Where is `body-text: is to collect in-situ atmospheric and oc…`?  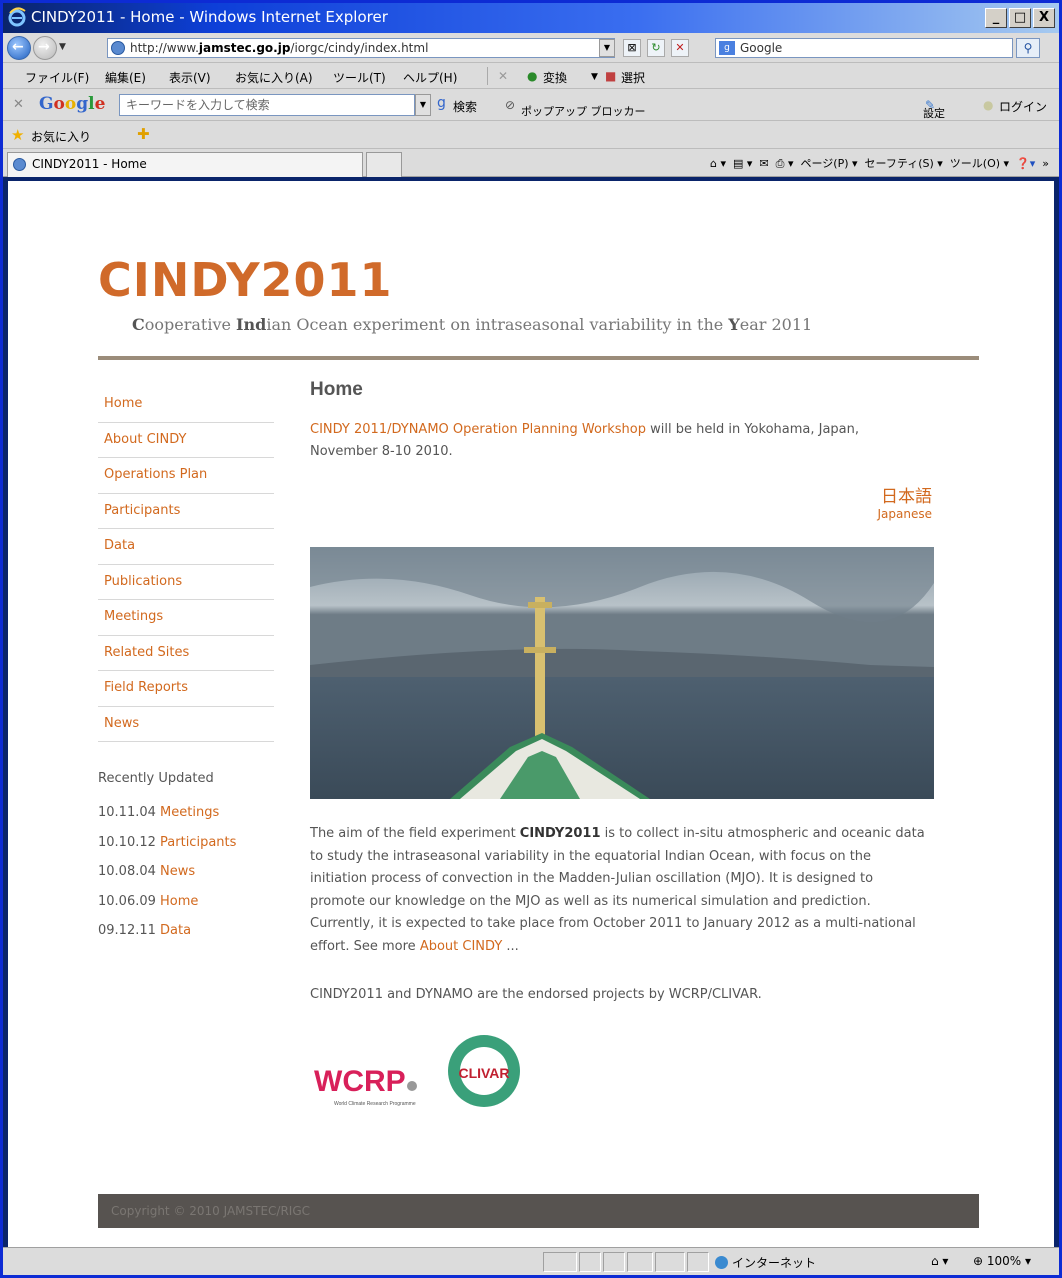
body-text: is to collect in-situ atmospheric and oc… is located at coordinates (617, 890).